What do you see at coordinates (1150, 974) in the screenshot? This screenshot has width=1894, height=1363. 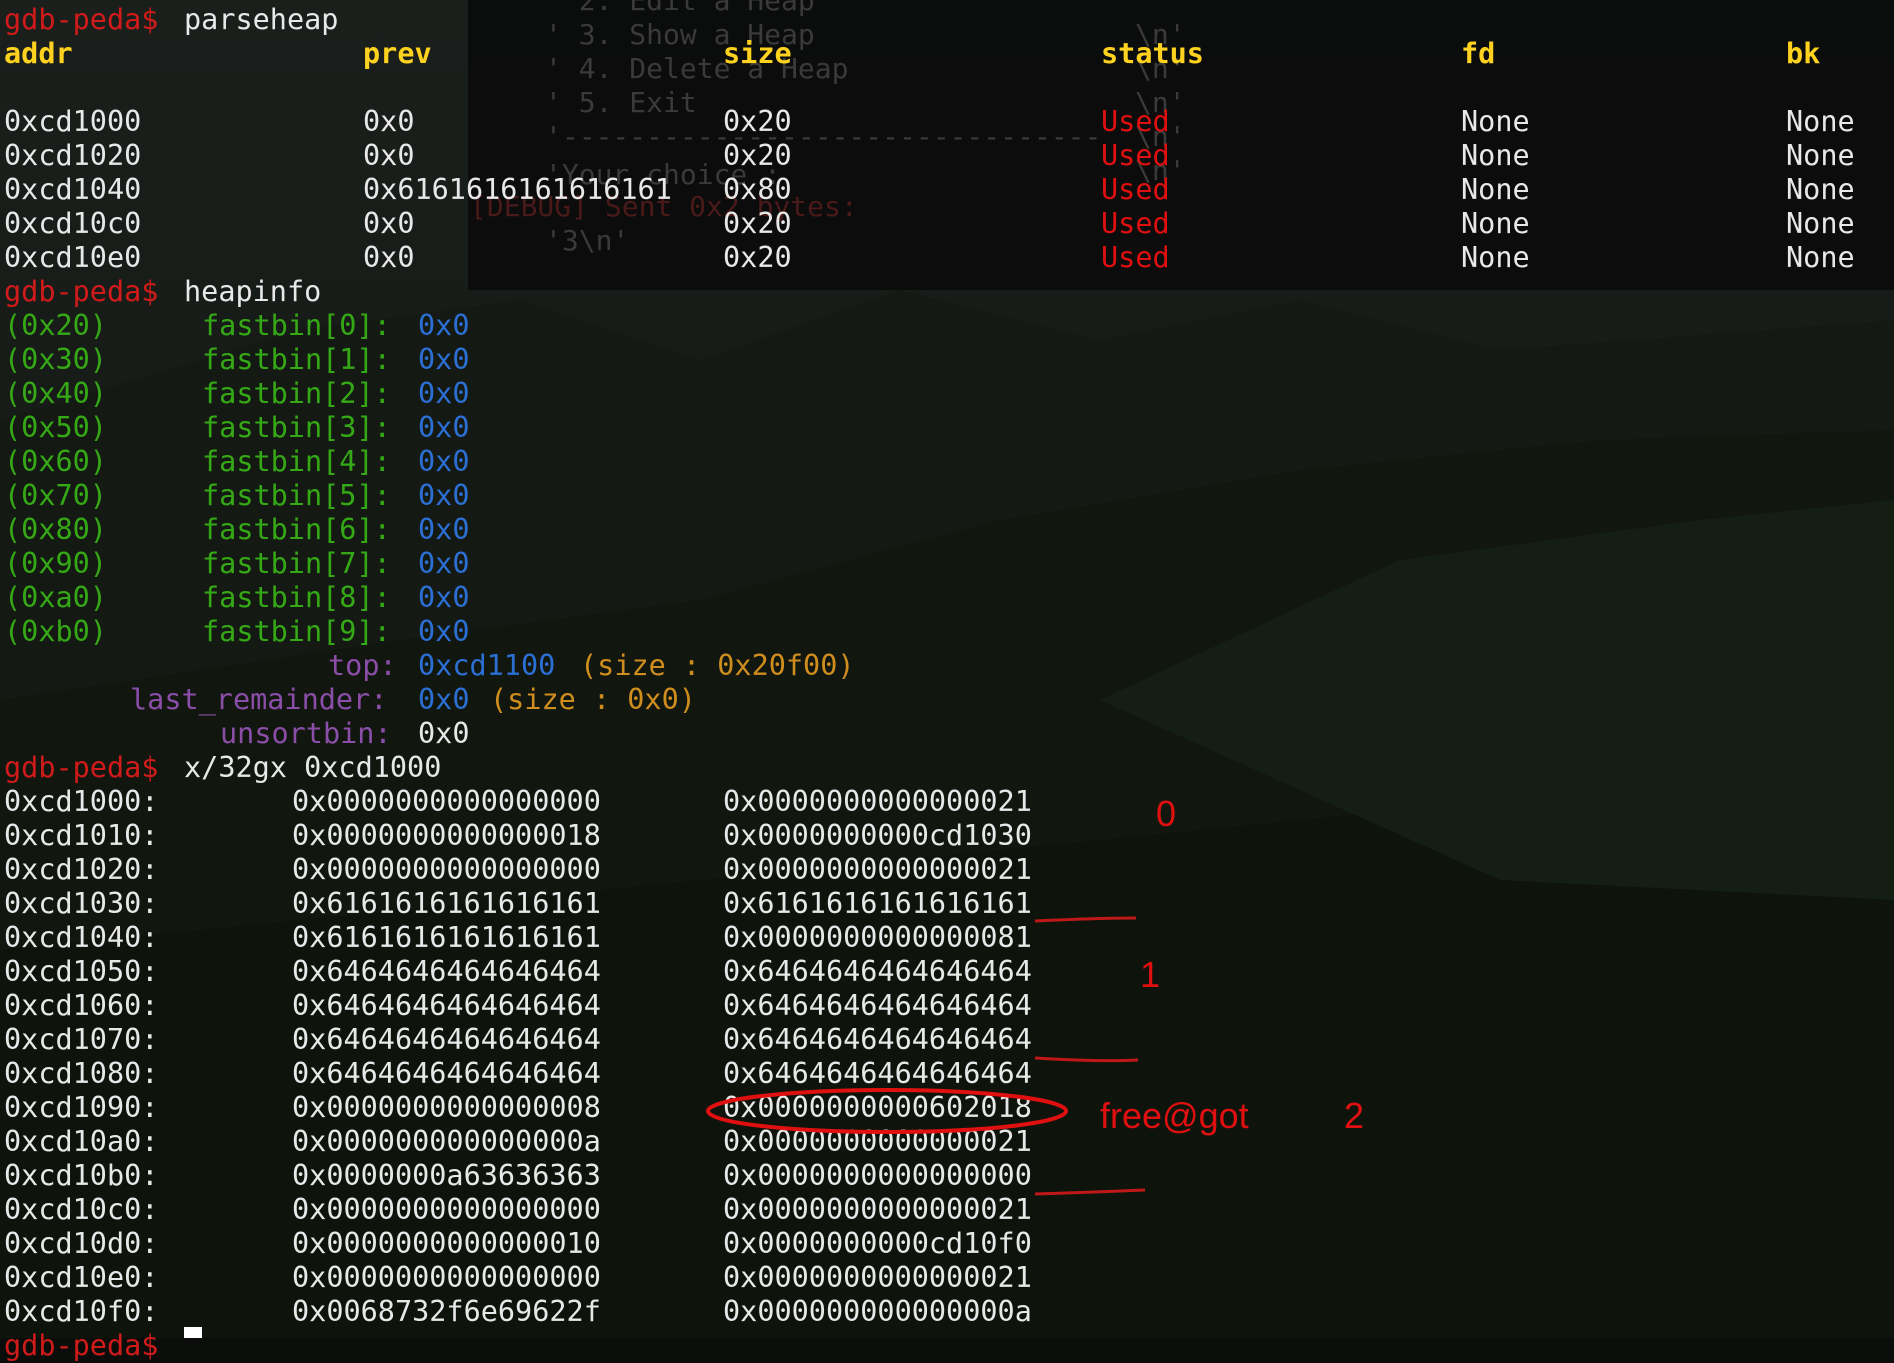 I see `chunk-label-1: 1` at bounding box center [1150, 974].